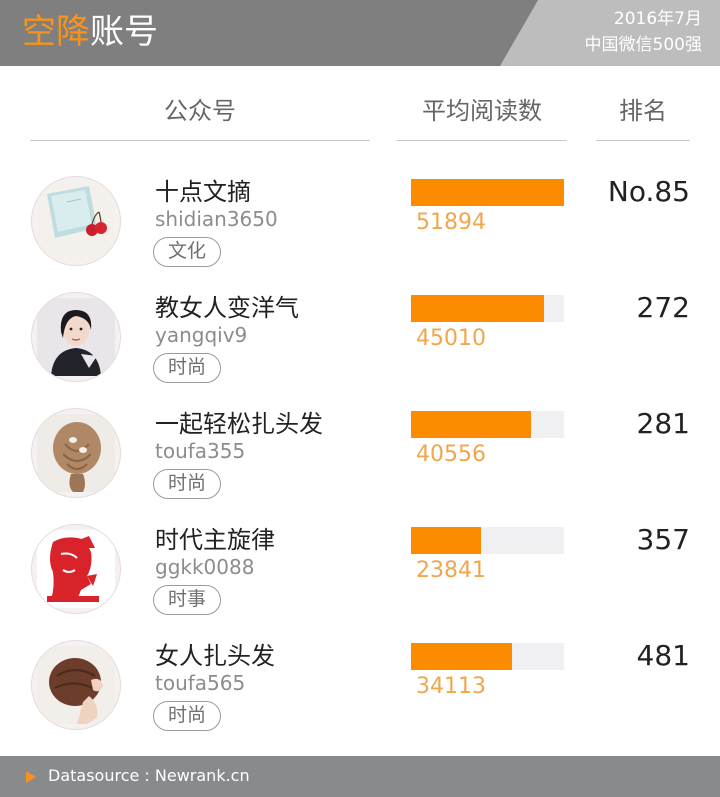  What do you see at coordinates (663, 307) in the screenshot?
I see `rank-value: 272` at bounding box center [663, 307].